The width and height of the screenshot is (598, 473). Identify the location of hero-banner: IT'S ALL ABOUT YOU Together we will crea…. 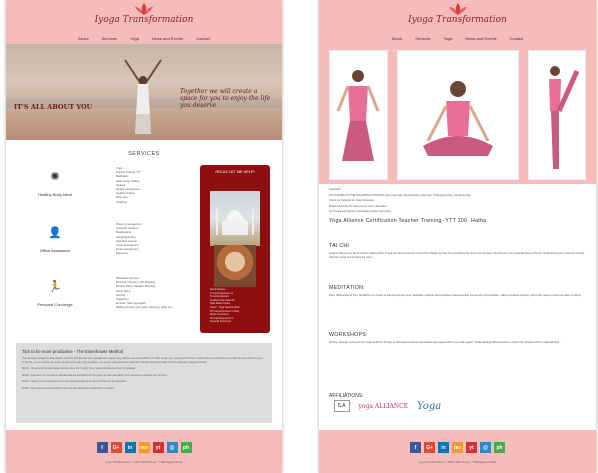
(144, 92).